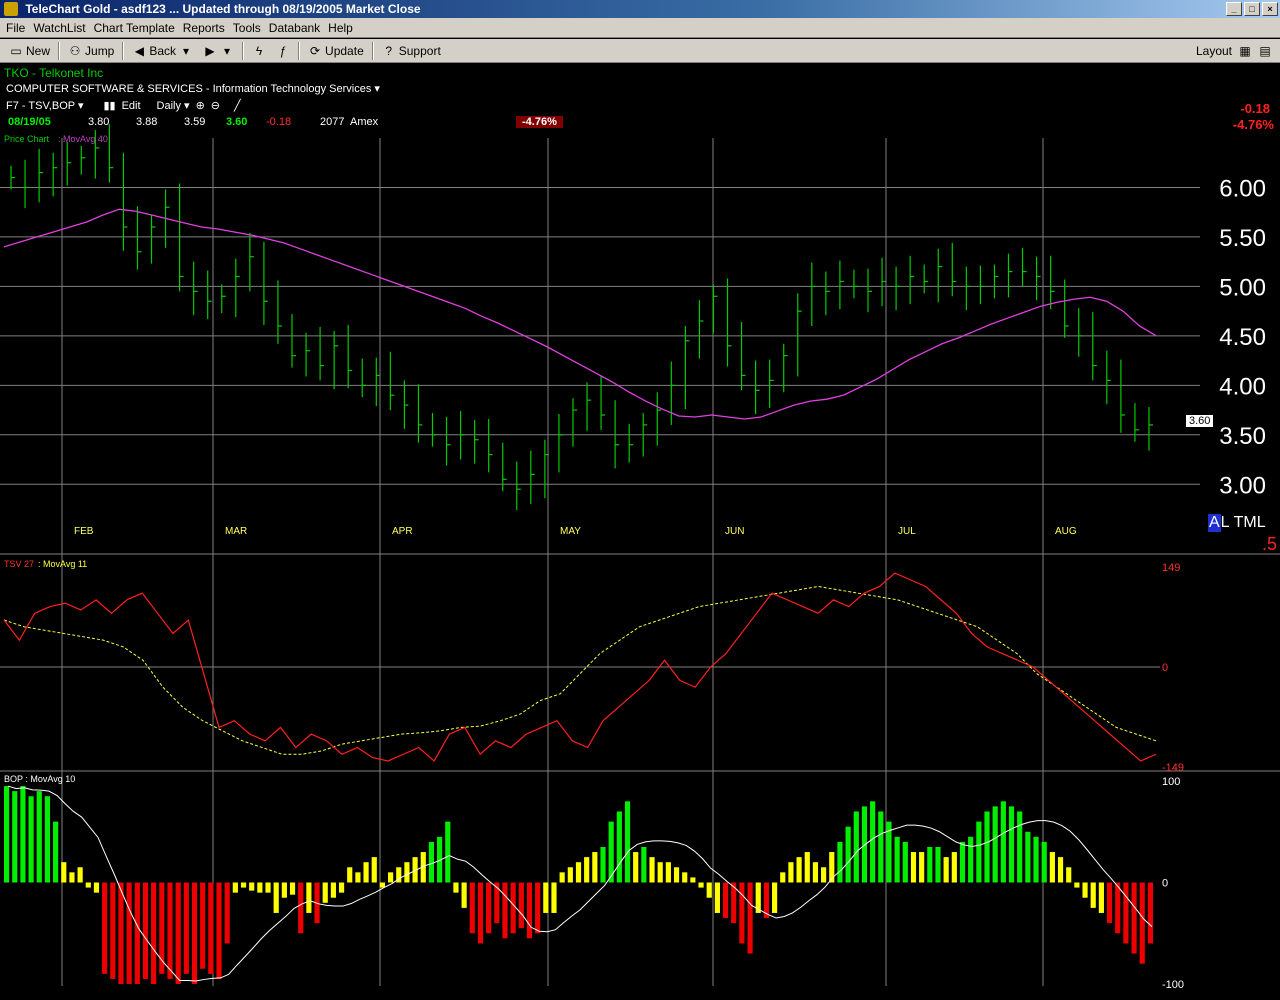  I want to click on maximize-button: □, so click(1252, 9).